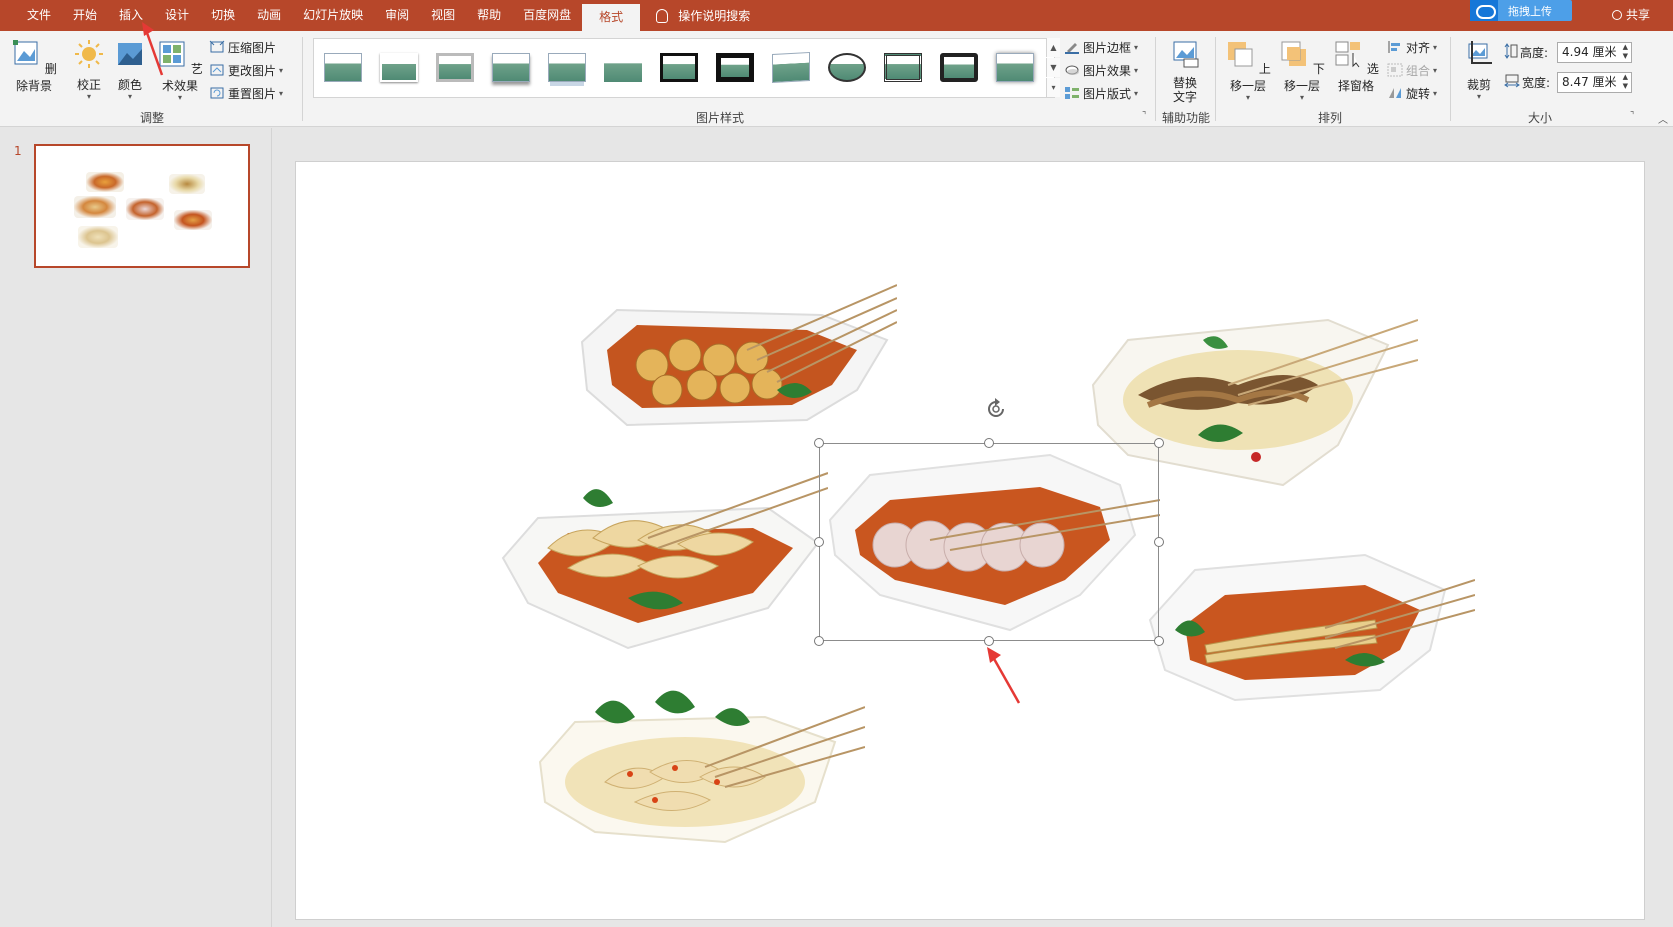 The height and width of the screenshot is (927, 1673). I want to click on rotate-button: 旋转 ▾, so click(1412, 93).